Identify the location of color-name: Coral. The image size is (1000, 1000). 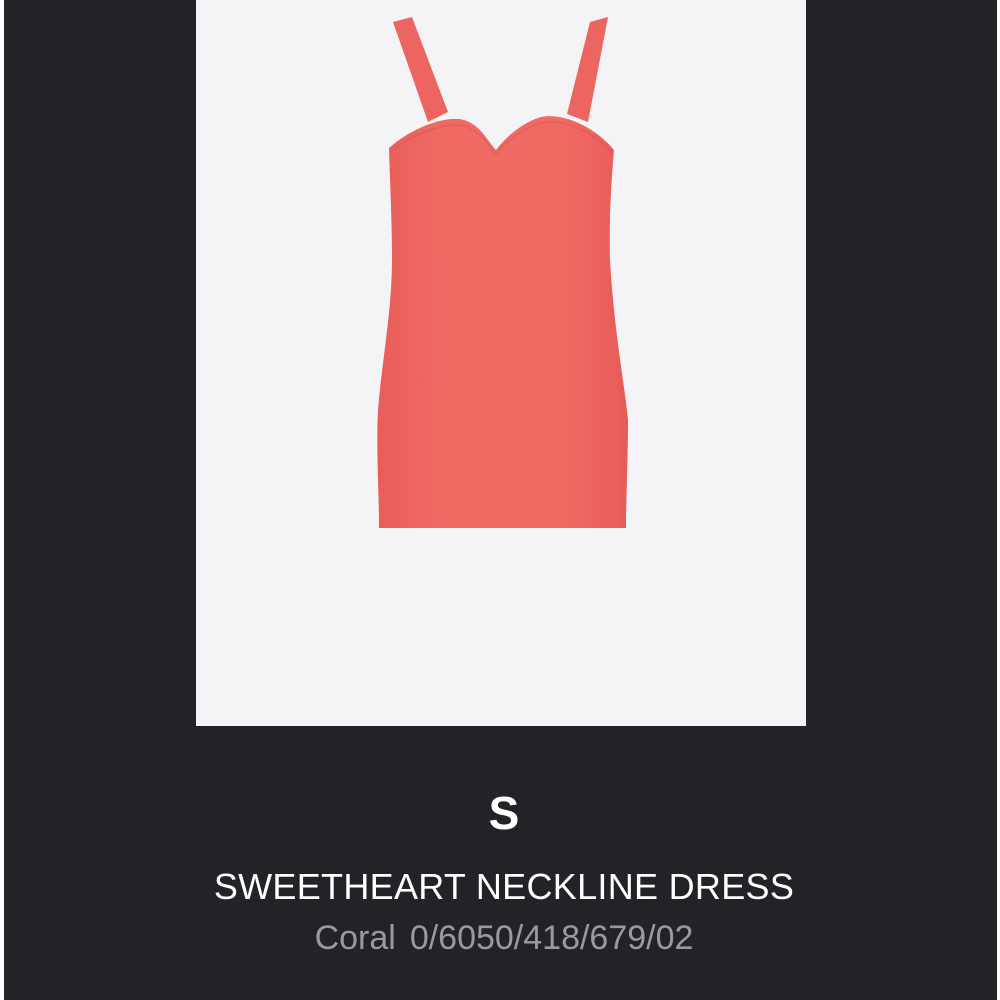
(355, 938).